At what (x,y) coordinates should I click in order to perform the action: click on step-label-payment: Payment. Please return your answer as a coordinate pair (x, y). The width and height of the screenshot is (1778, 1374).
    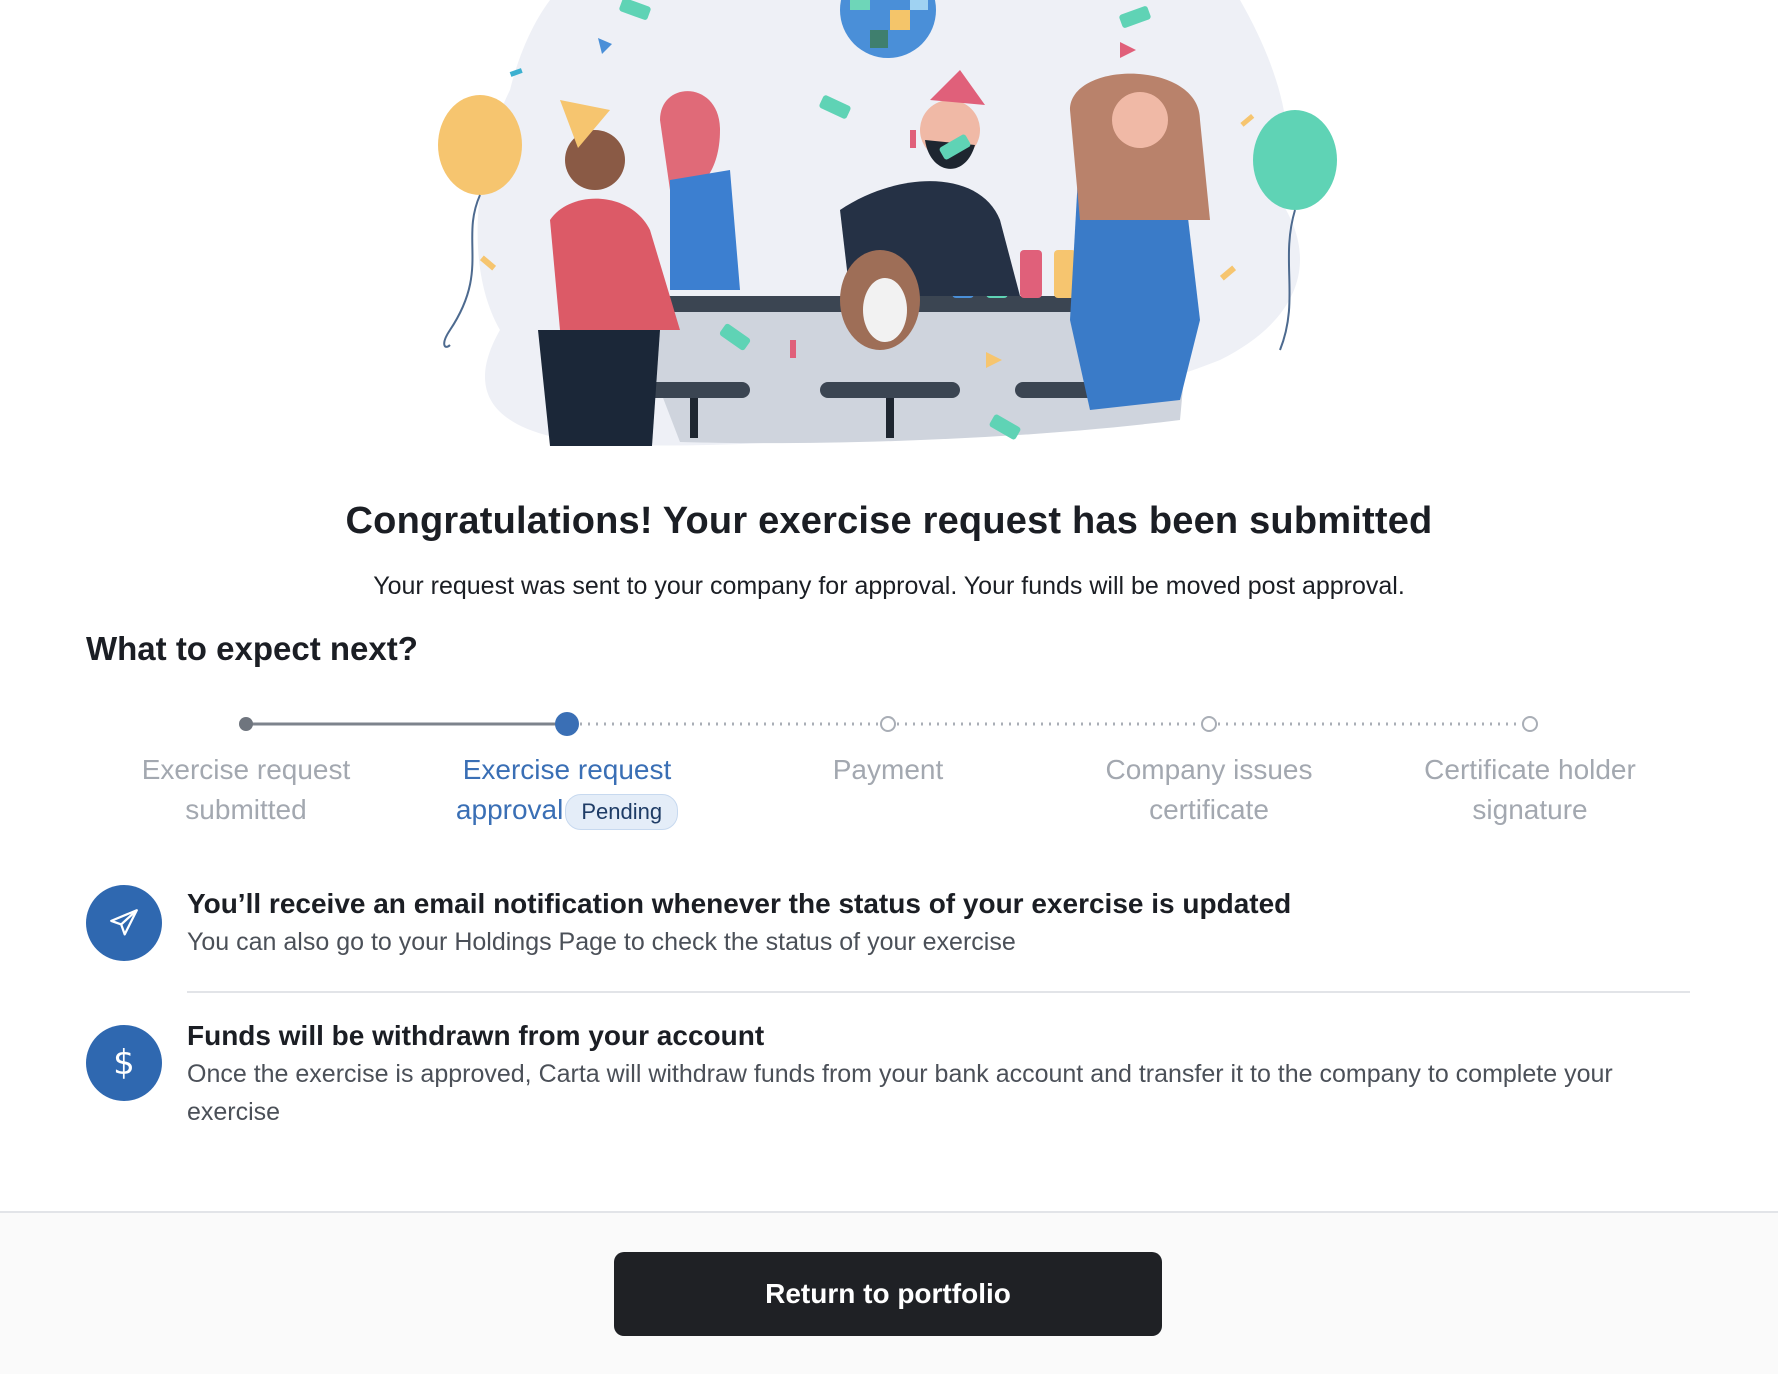
    Looking at the image, I should click on (888, 769).